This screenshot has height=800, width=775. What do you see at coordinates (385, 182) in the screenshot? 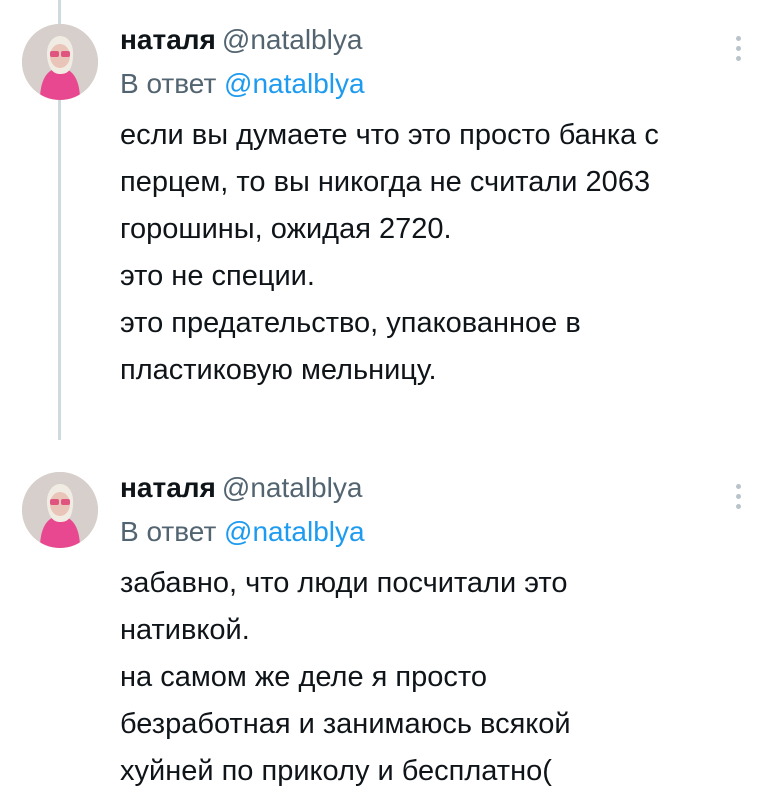
I see `tweet-text-line: перцем, то вы никогда не считали 2063` at bounding box center [385, 182].